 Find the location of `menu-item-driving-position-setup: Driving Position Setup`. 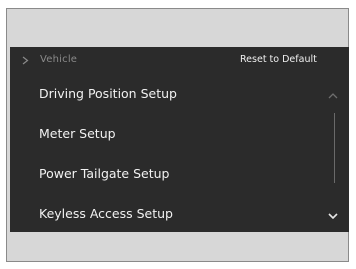

menu-item-driving-position-setup: Driving Position Setup is located at coordinates (172, 94).